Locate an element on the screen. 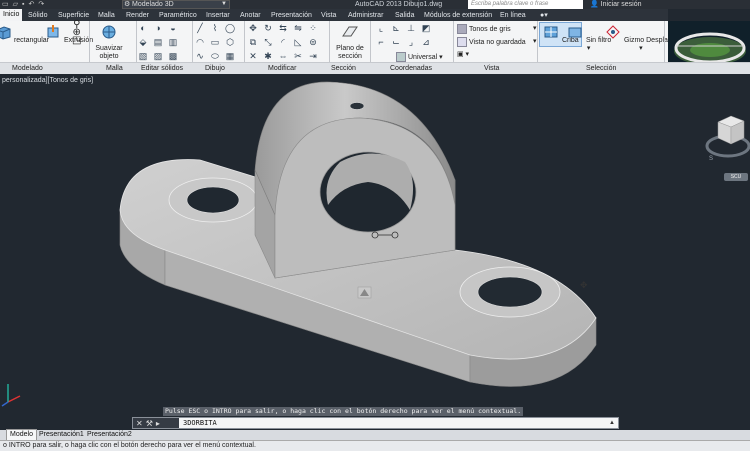 This screenshot has height=451, width=750. wcs-menu: SCU is located at coordinates (736, 177).